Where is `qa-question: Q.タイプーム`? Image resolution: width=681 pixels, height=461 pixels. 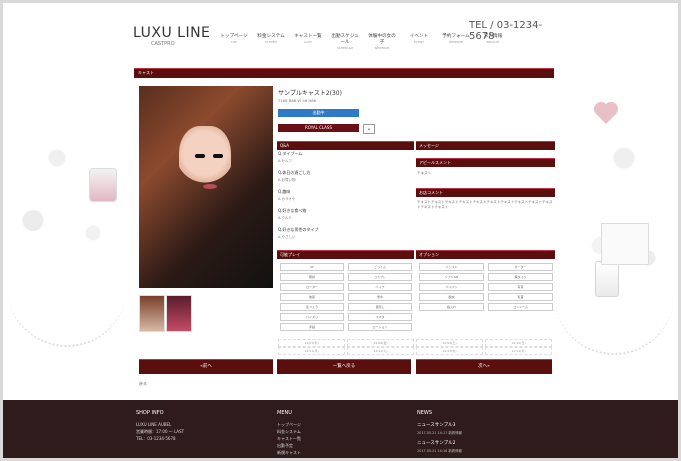
qa-question: Q.タイプーム is located at coordinates (290, 153).